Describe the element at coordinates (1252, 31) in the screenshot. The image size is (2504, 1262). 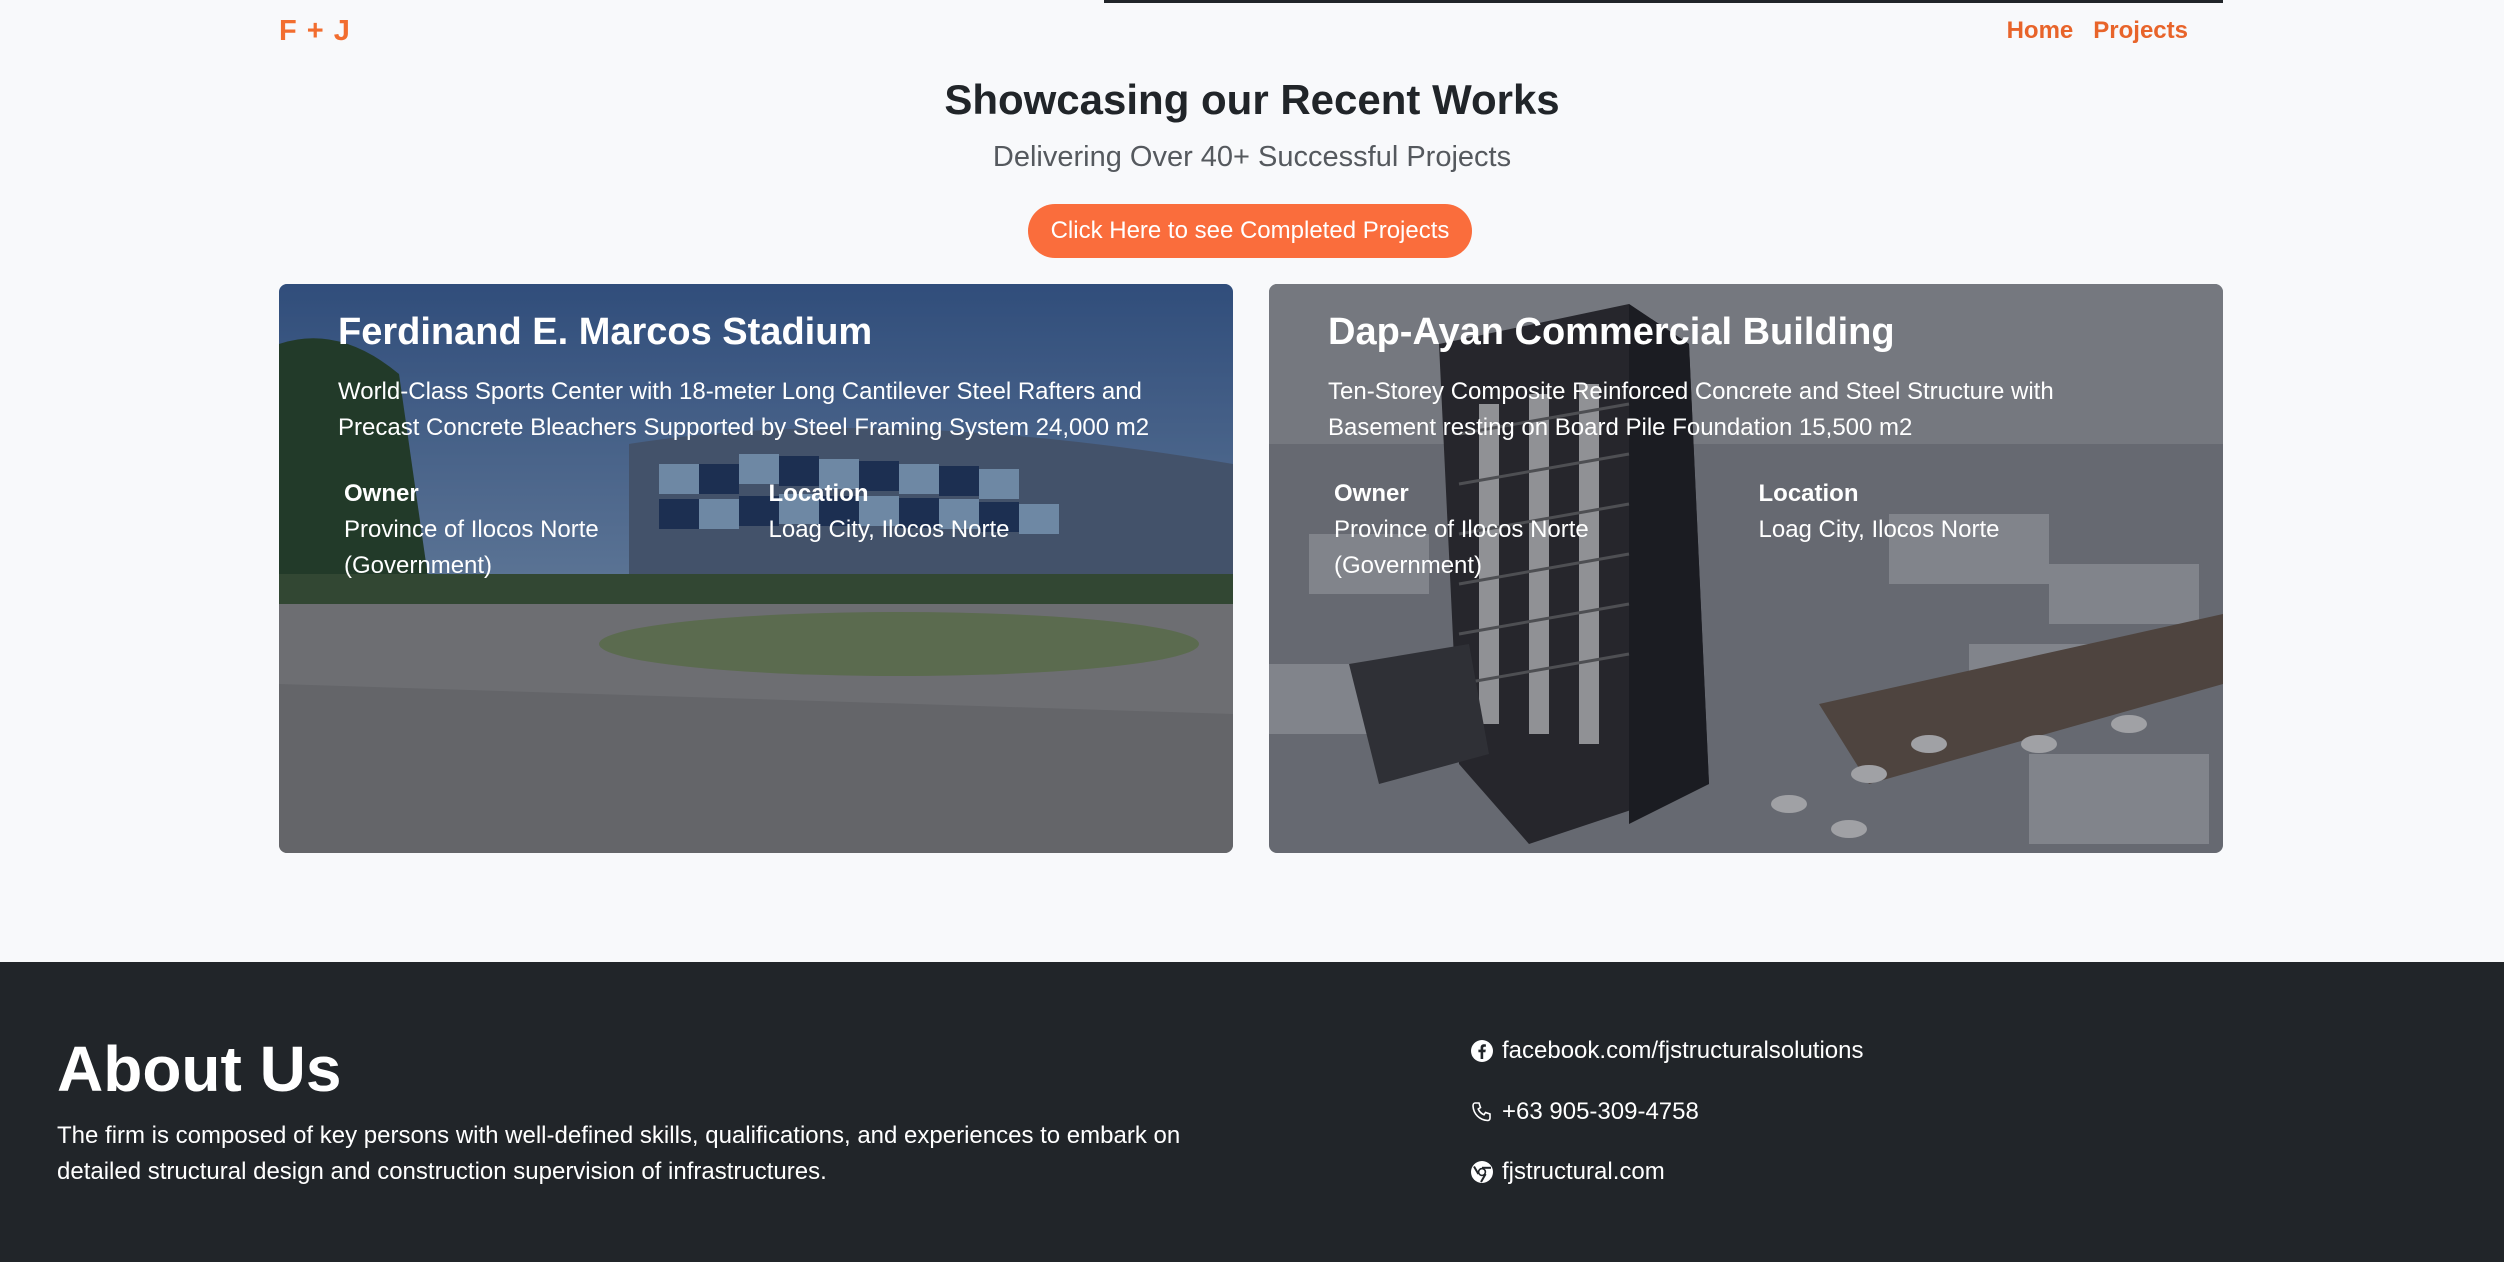
I see `navbar: F + J Home Projects` at that location.